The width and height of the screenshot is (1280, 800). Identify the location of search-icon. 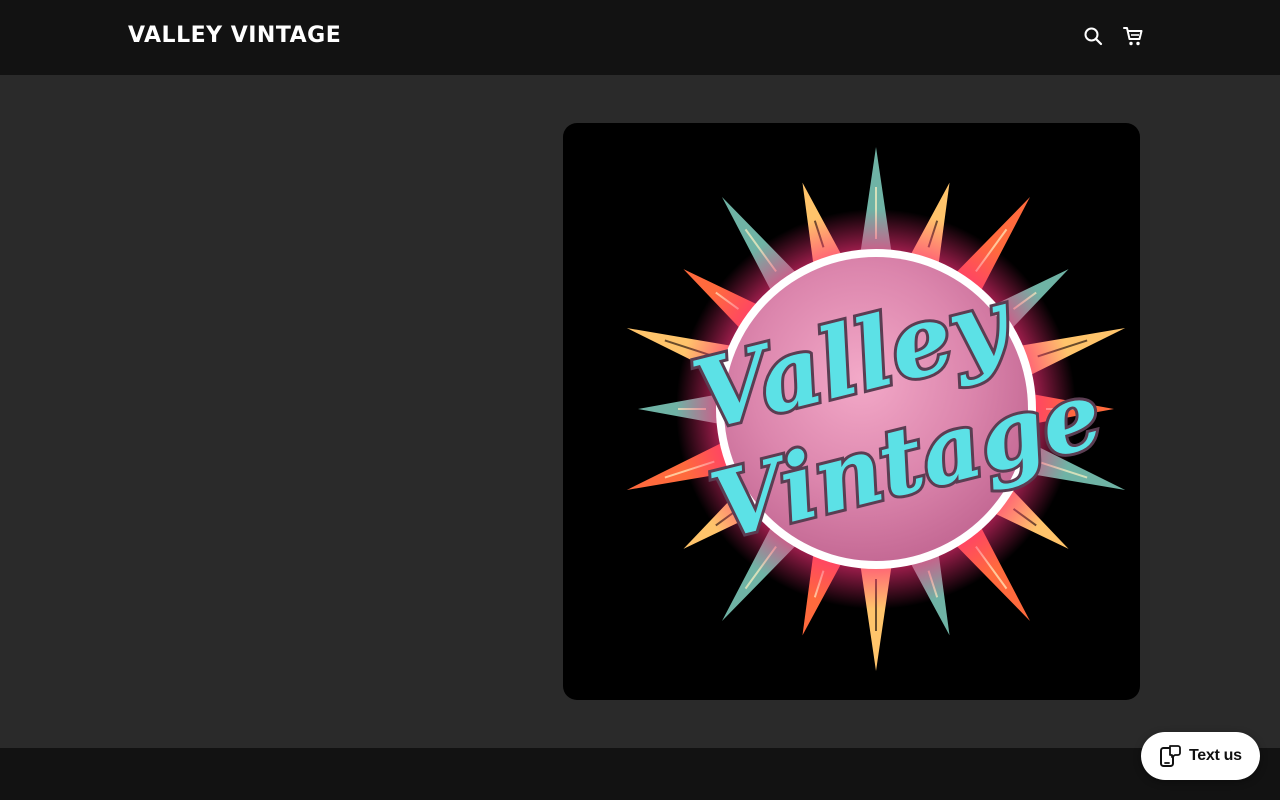
(1093, 36).